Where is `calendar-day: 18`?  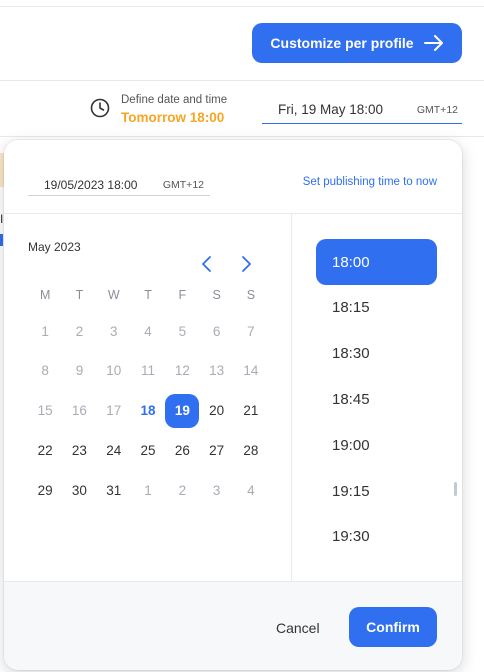
calendar-day: 18 is located at coordinates (148, 411).